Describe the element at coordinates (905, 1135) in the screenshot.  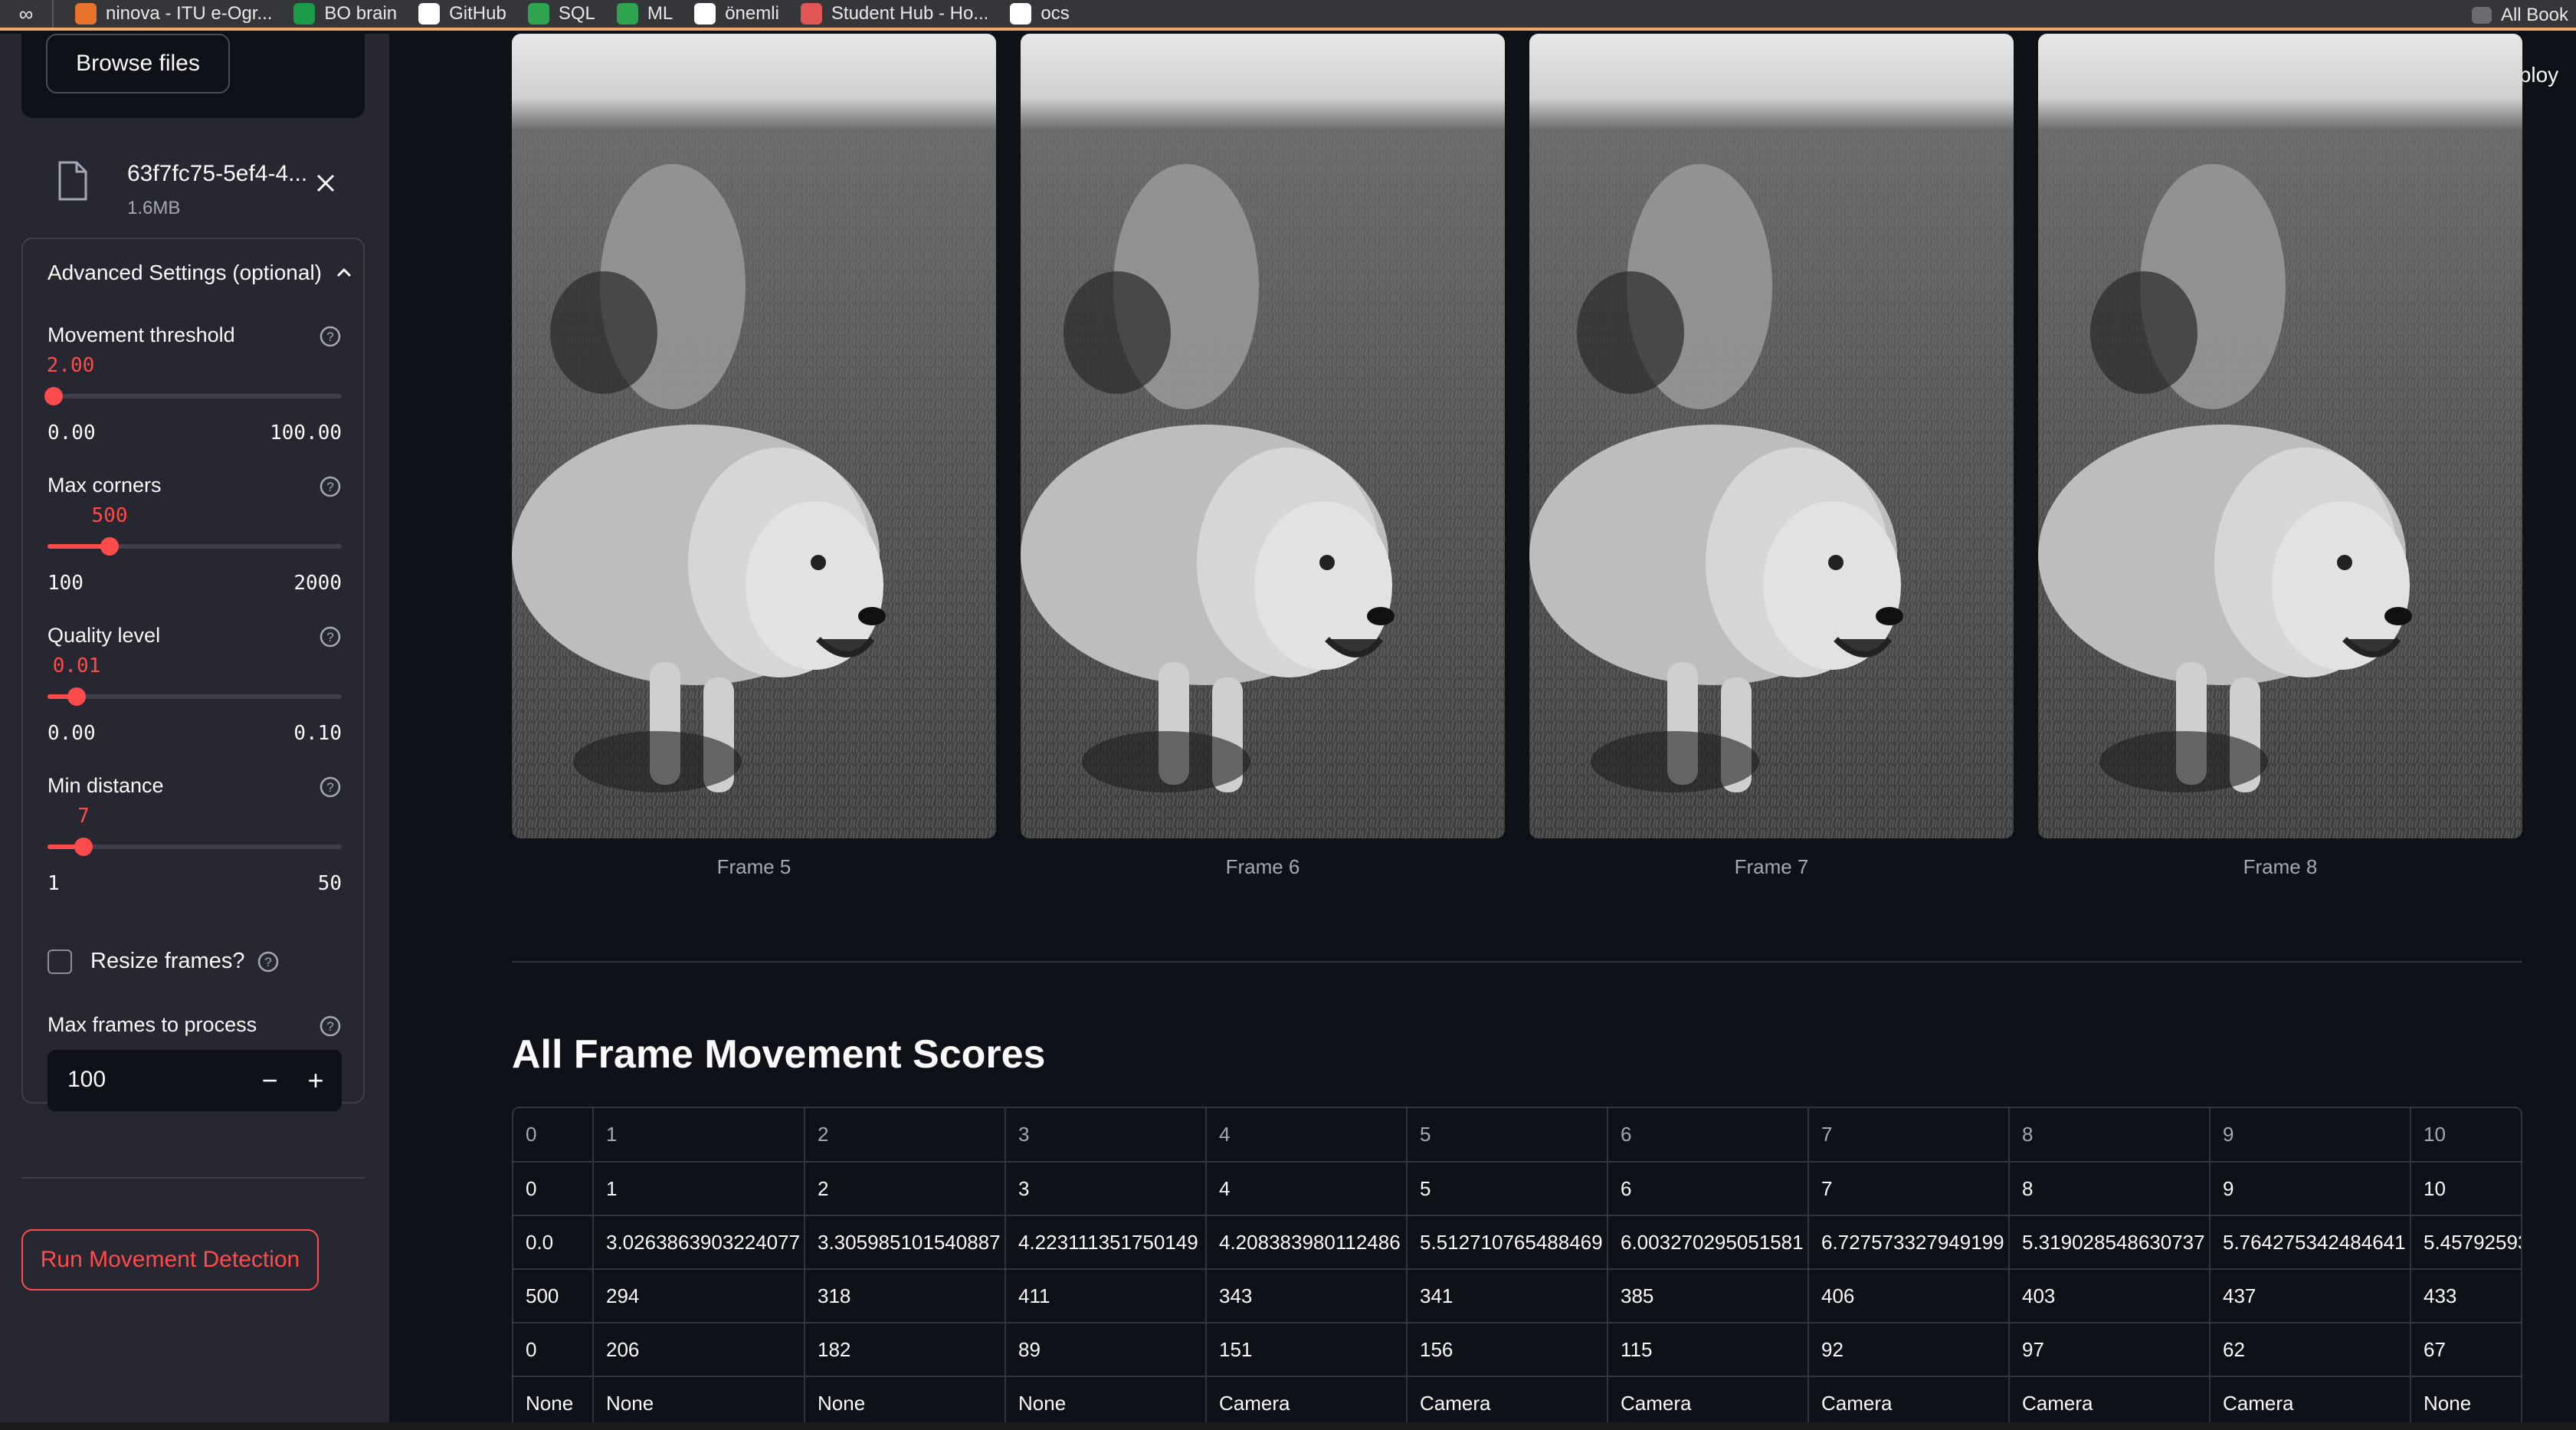
I see `column-header: 2` at that location.